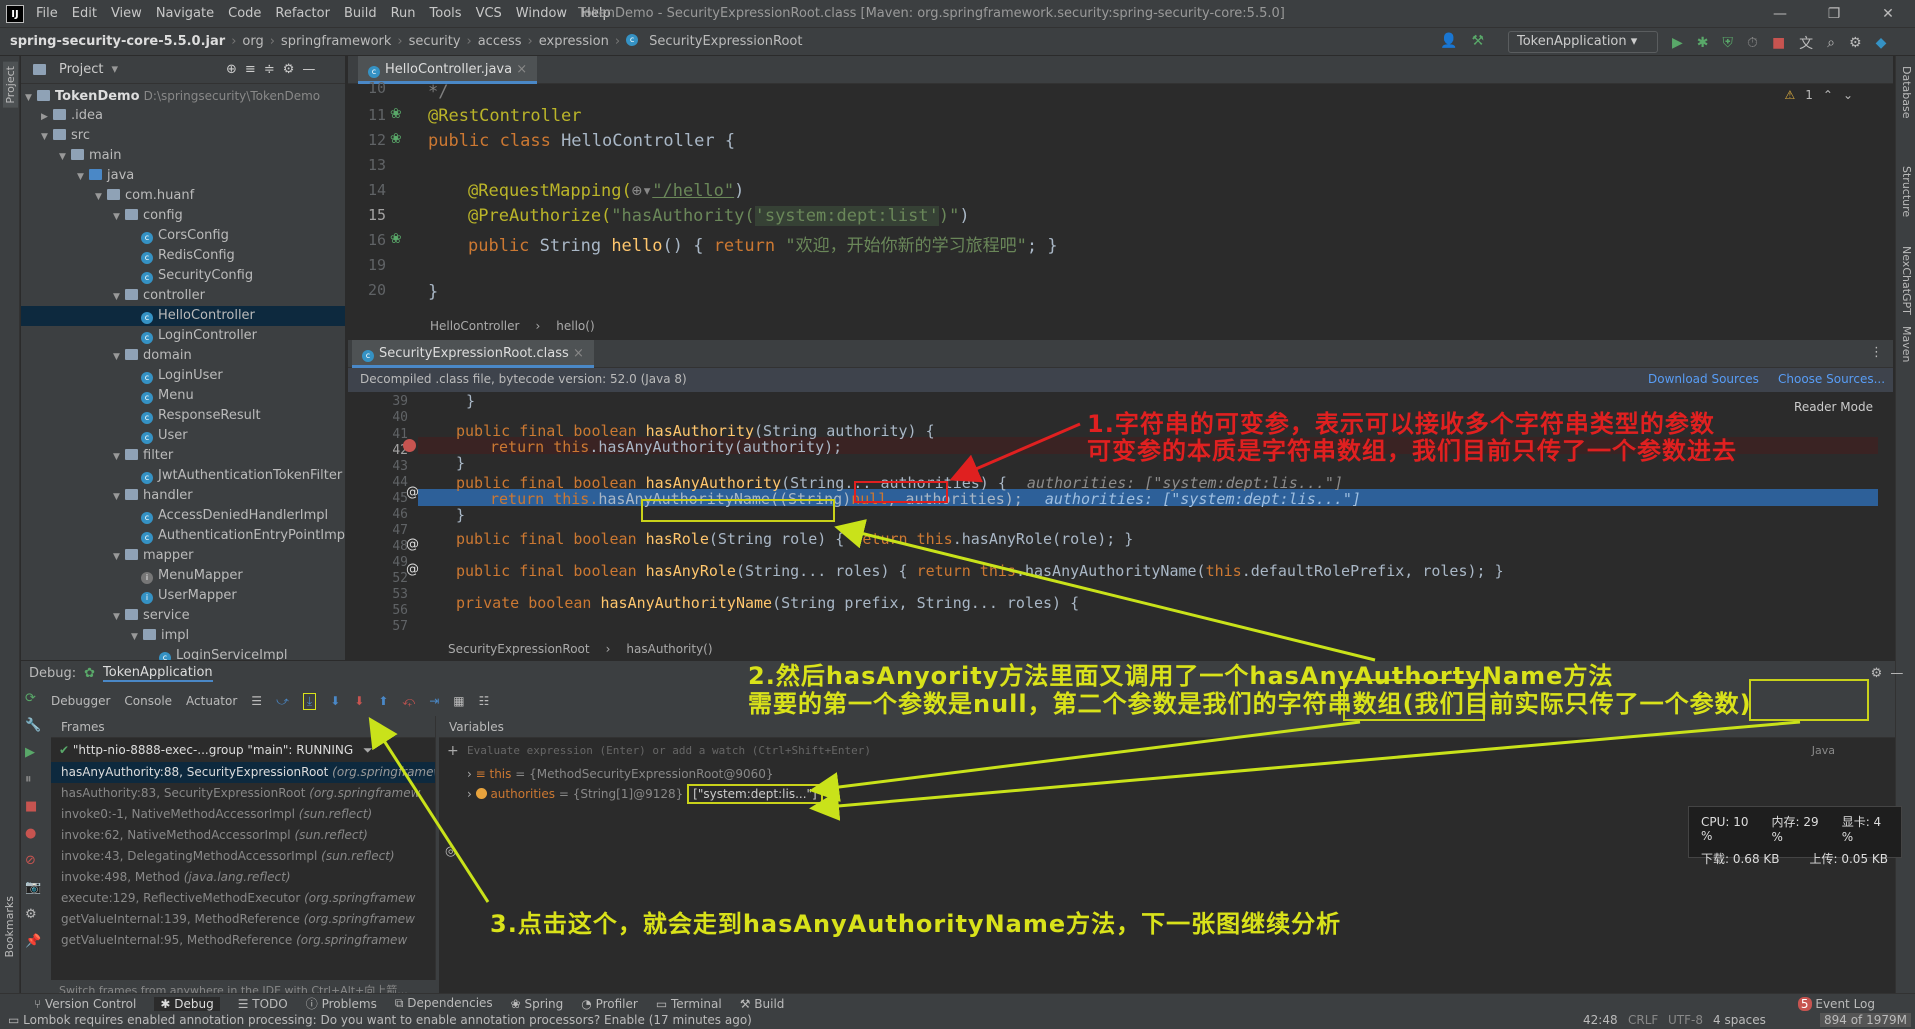 The height and width of the screenshot is (1029, 1915). What do you see at coordinates (33, 806) in the screenshot?
I see `stop-icon: ■` at bounding box center [33, 806].